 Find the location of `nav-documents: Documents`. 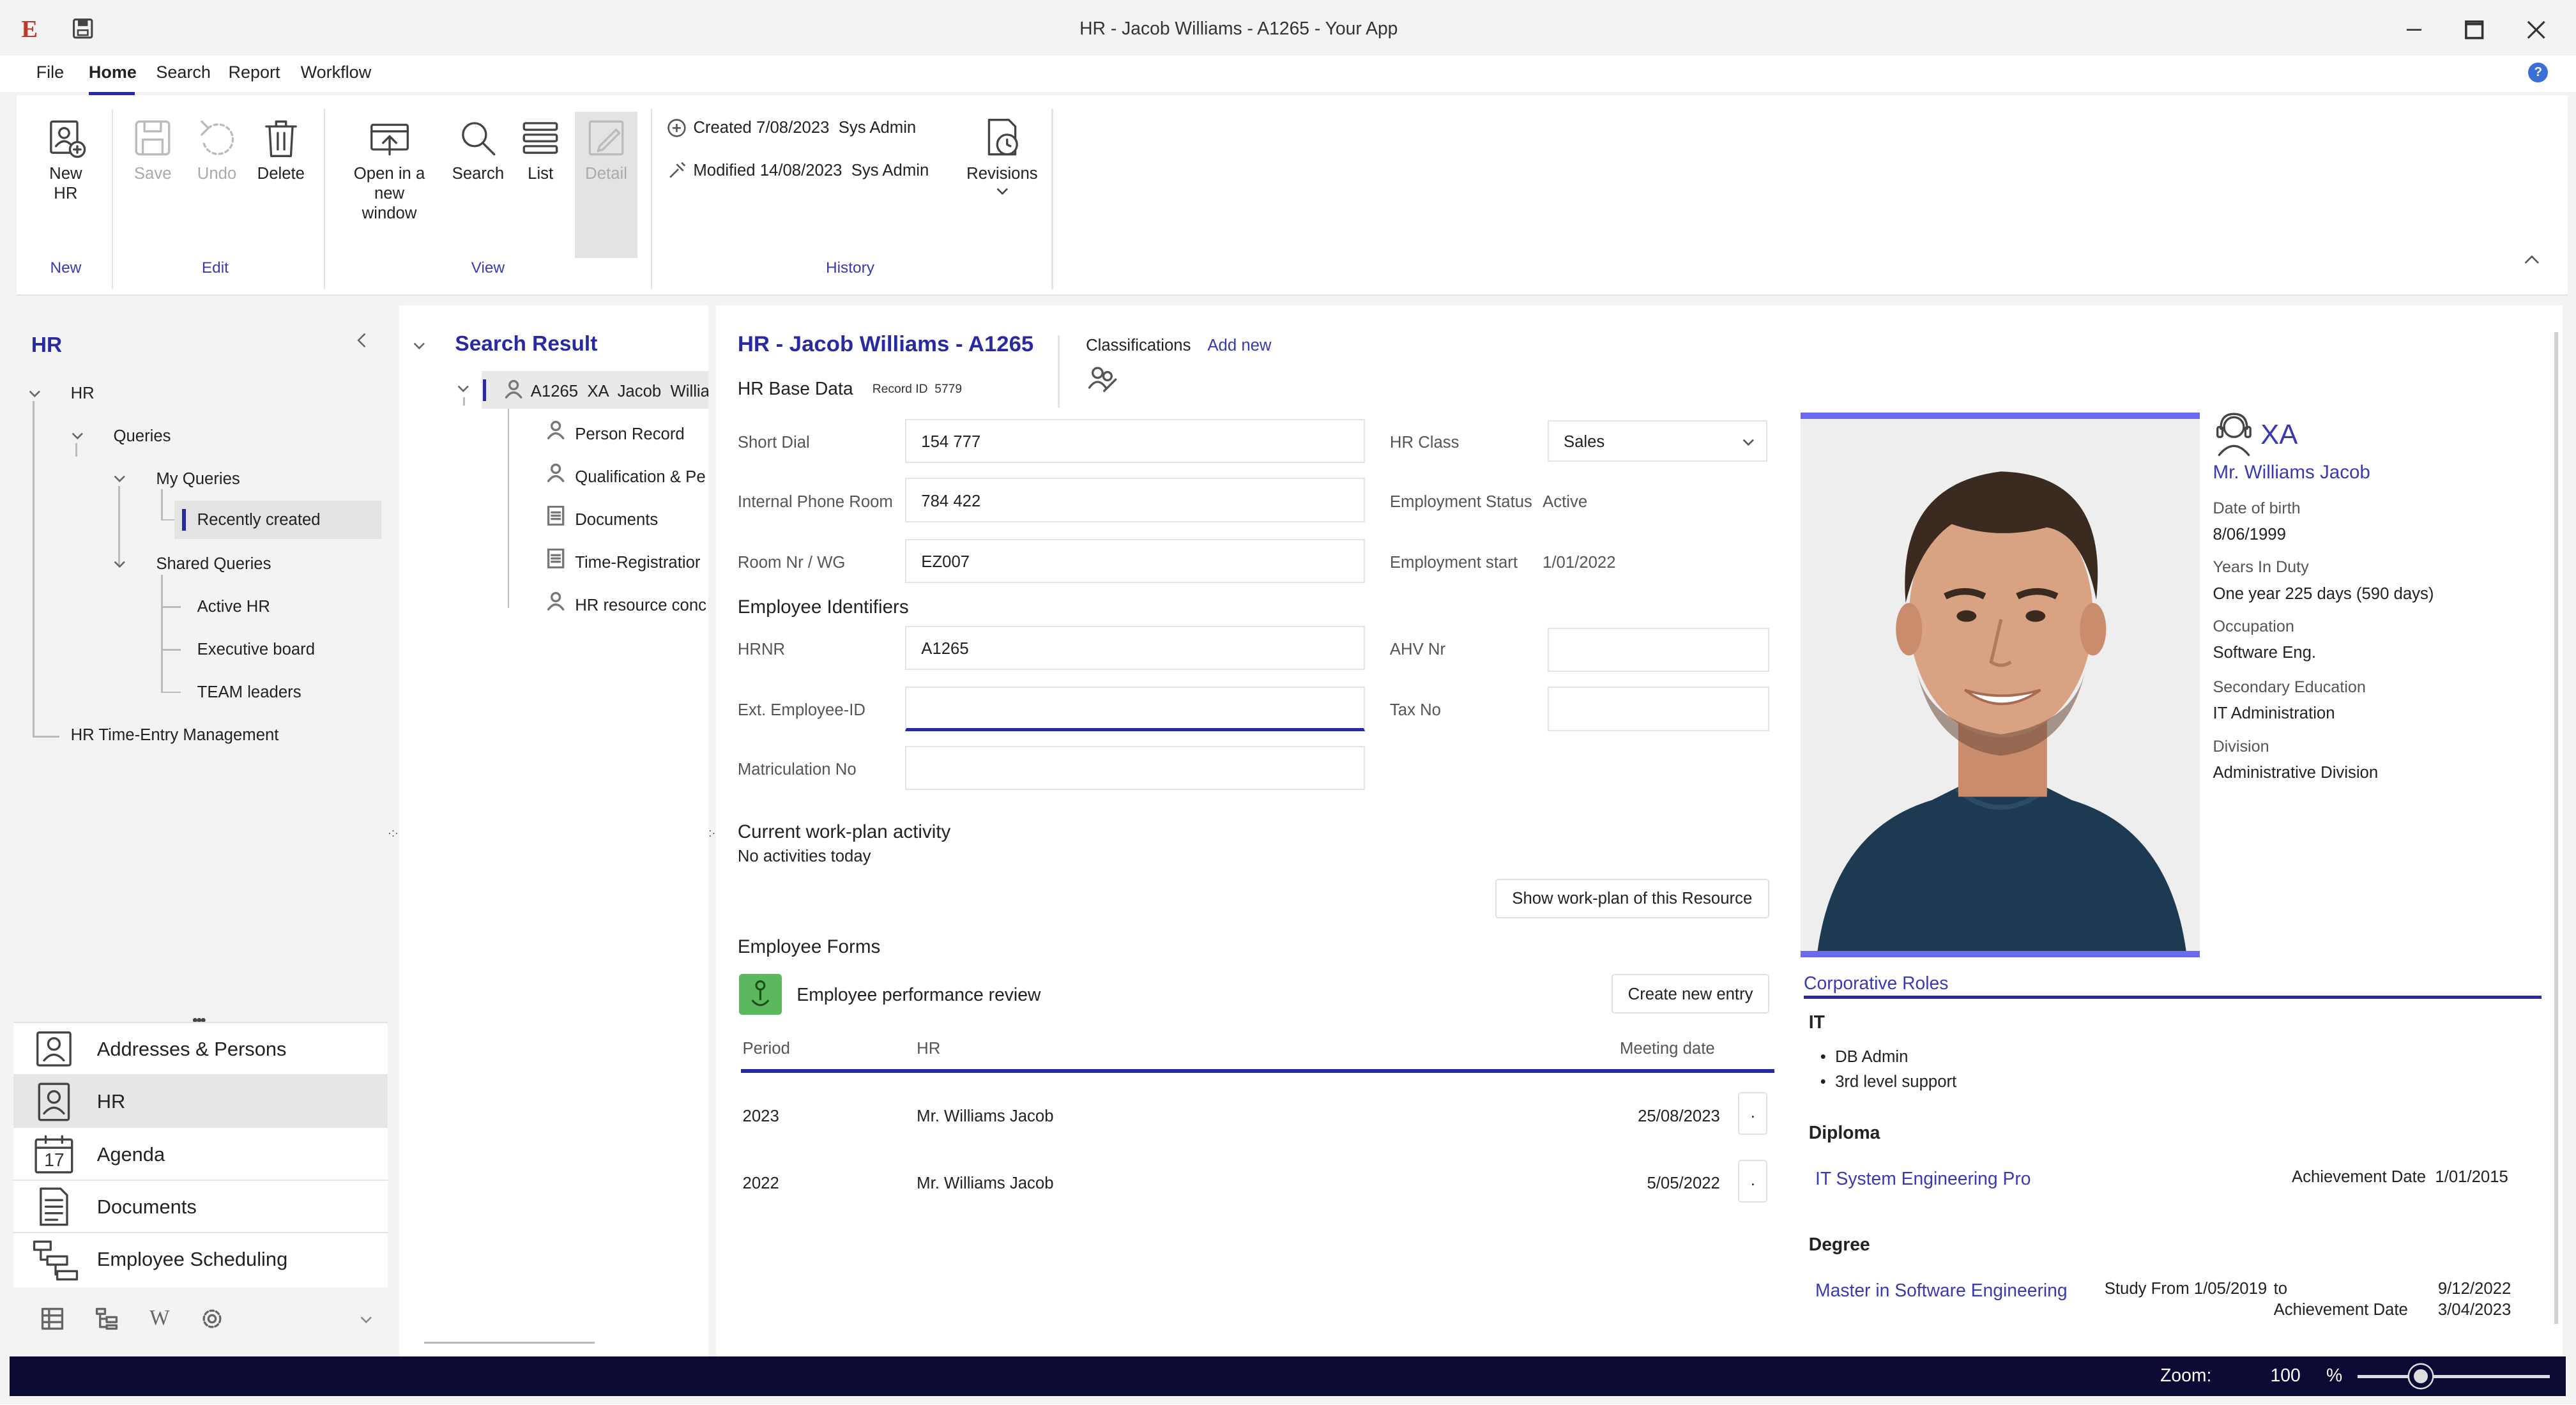

nav-documents: Documents is located at coordinates (200, 1206).